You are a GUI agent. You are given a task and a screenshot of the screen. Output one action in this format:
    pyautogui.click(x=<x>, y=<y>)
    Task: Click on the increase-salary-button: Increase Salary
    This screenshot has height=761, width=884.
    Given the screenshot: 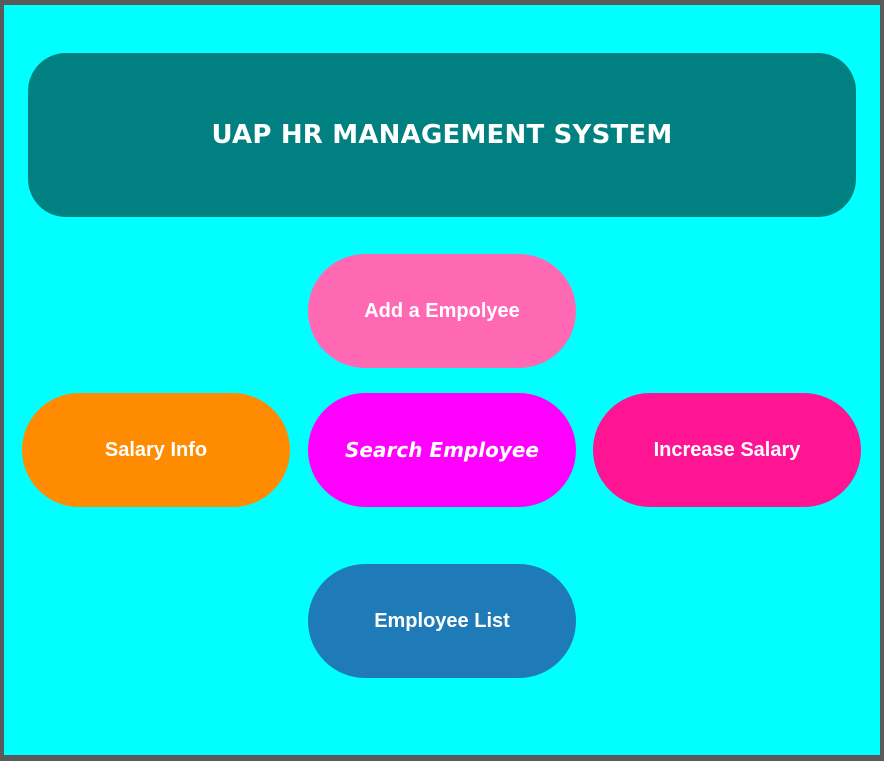 What is the action you would take?
    pyautogui.click(x=727, y=450)
    